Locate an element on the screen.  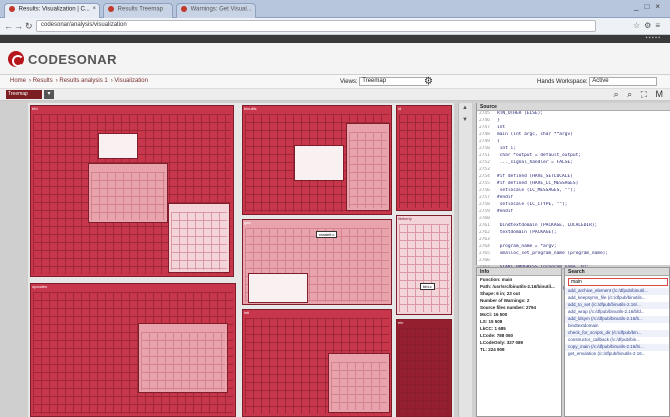
code-text: RTN_OTHER (ELSE); is located at coordinates (520, 113).